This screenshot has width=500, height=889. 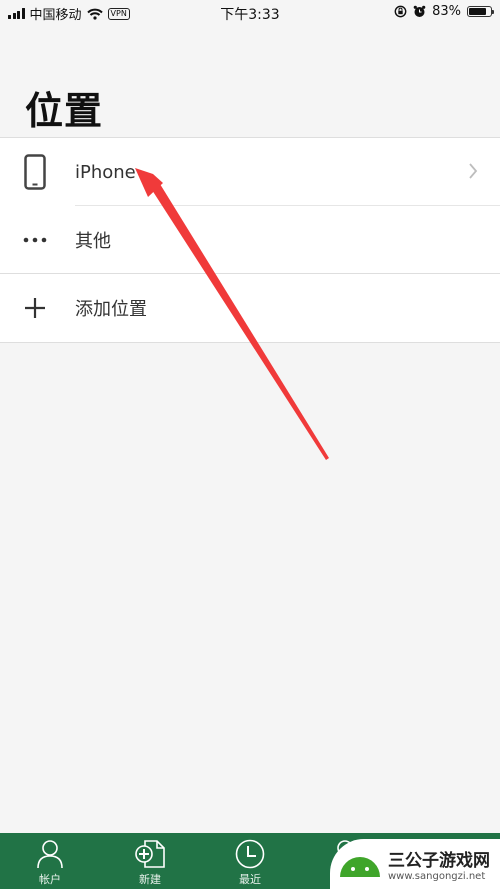 I want to click on watermark-url: www.sangongzi.net, so click(x=437, y=876).